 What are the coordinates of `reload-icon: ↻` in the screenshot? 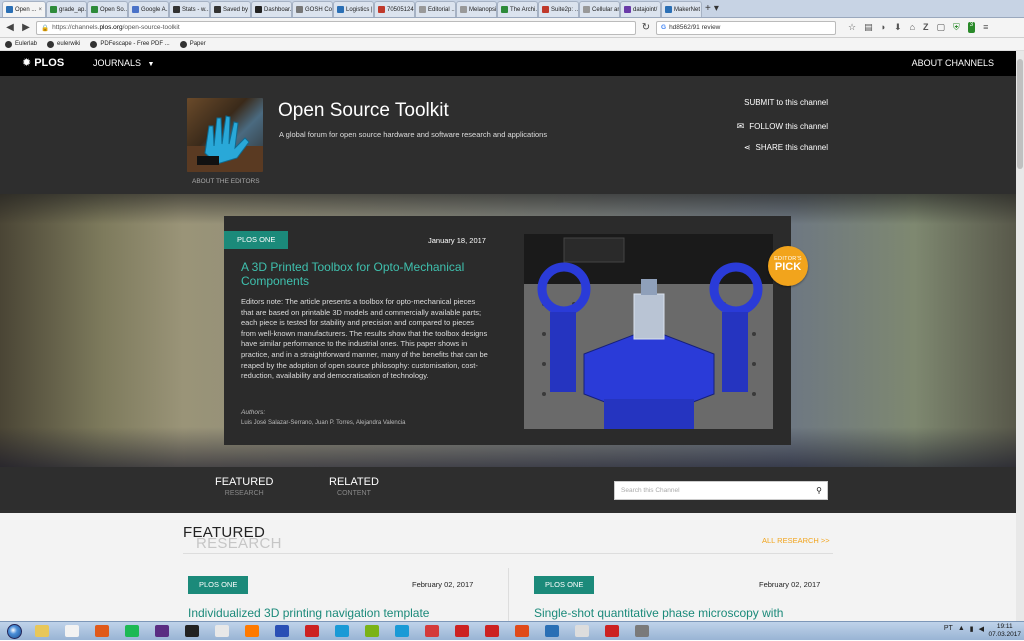 It's located at (646, 27).